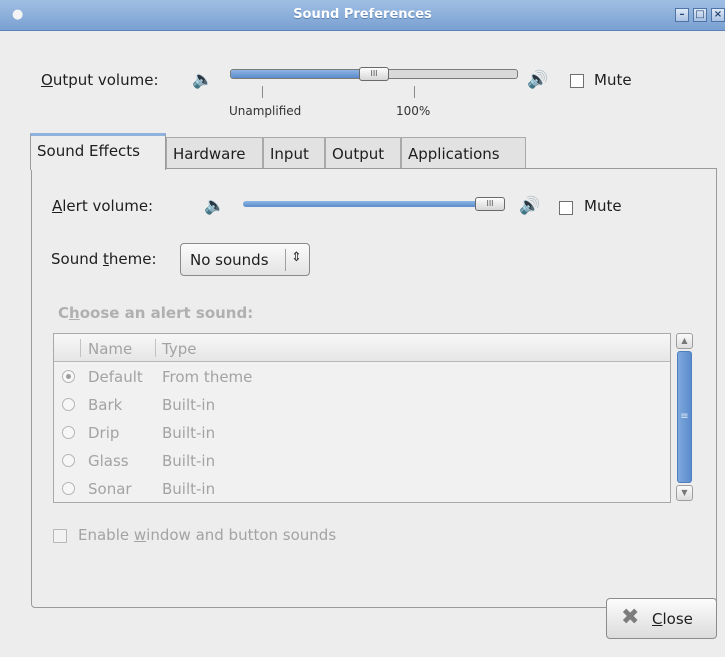  I want to click on tick-100-label: 100%, so click(413, 111).